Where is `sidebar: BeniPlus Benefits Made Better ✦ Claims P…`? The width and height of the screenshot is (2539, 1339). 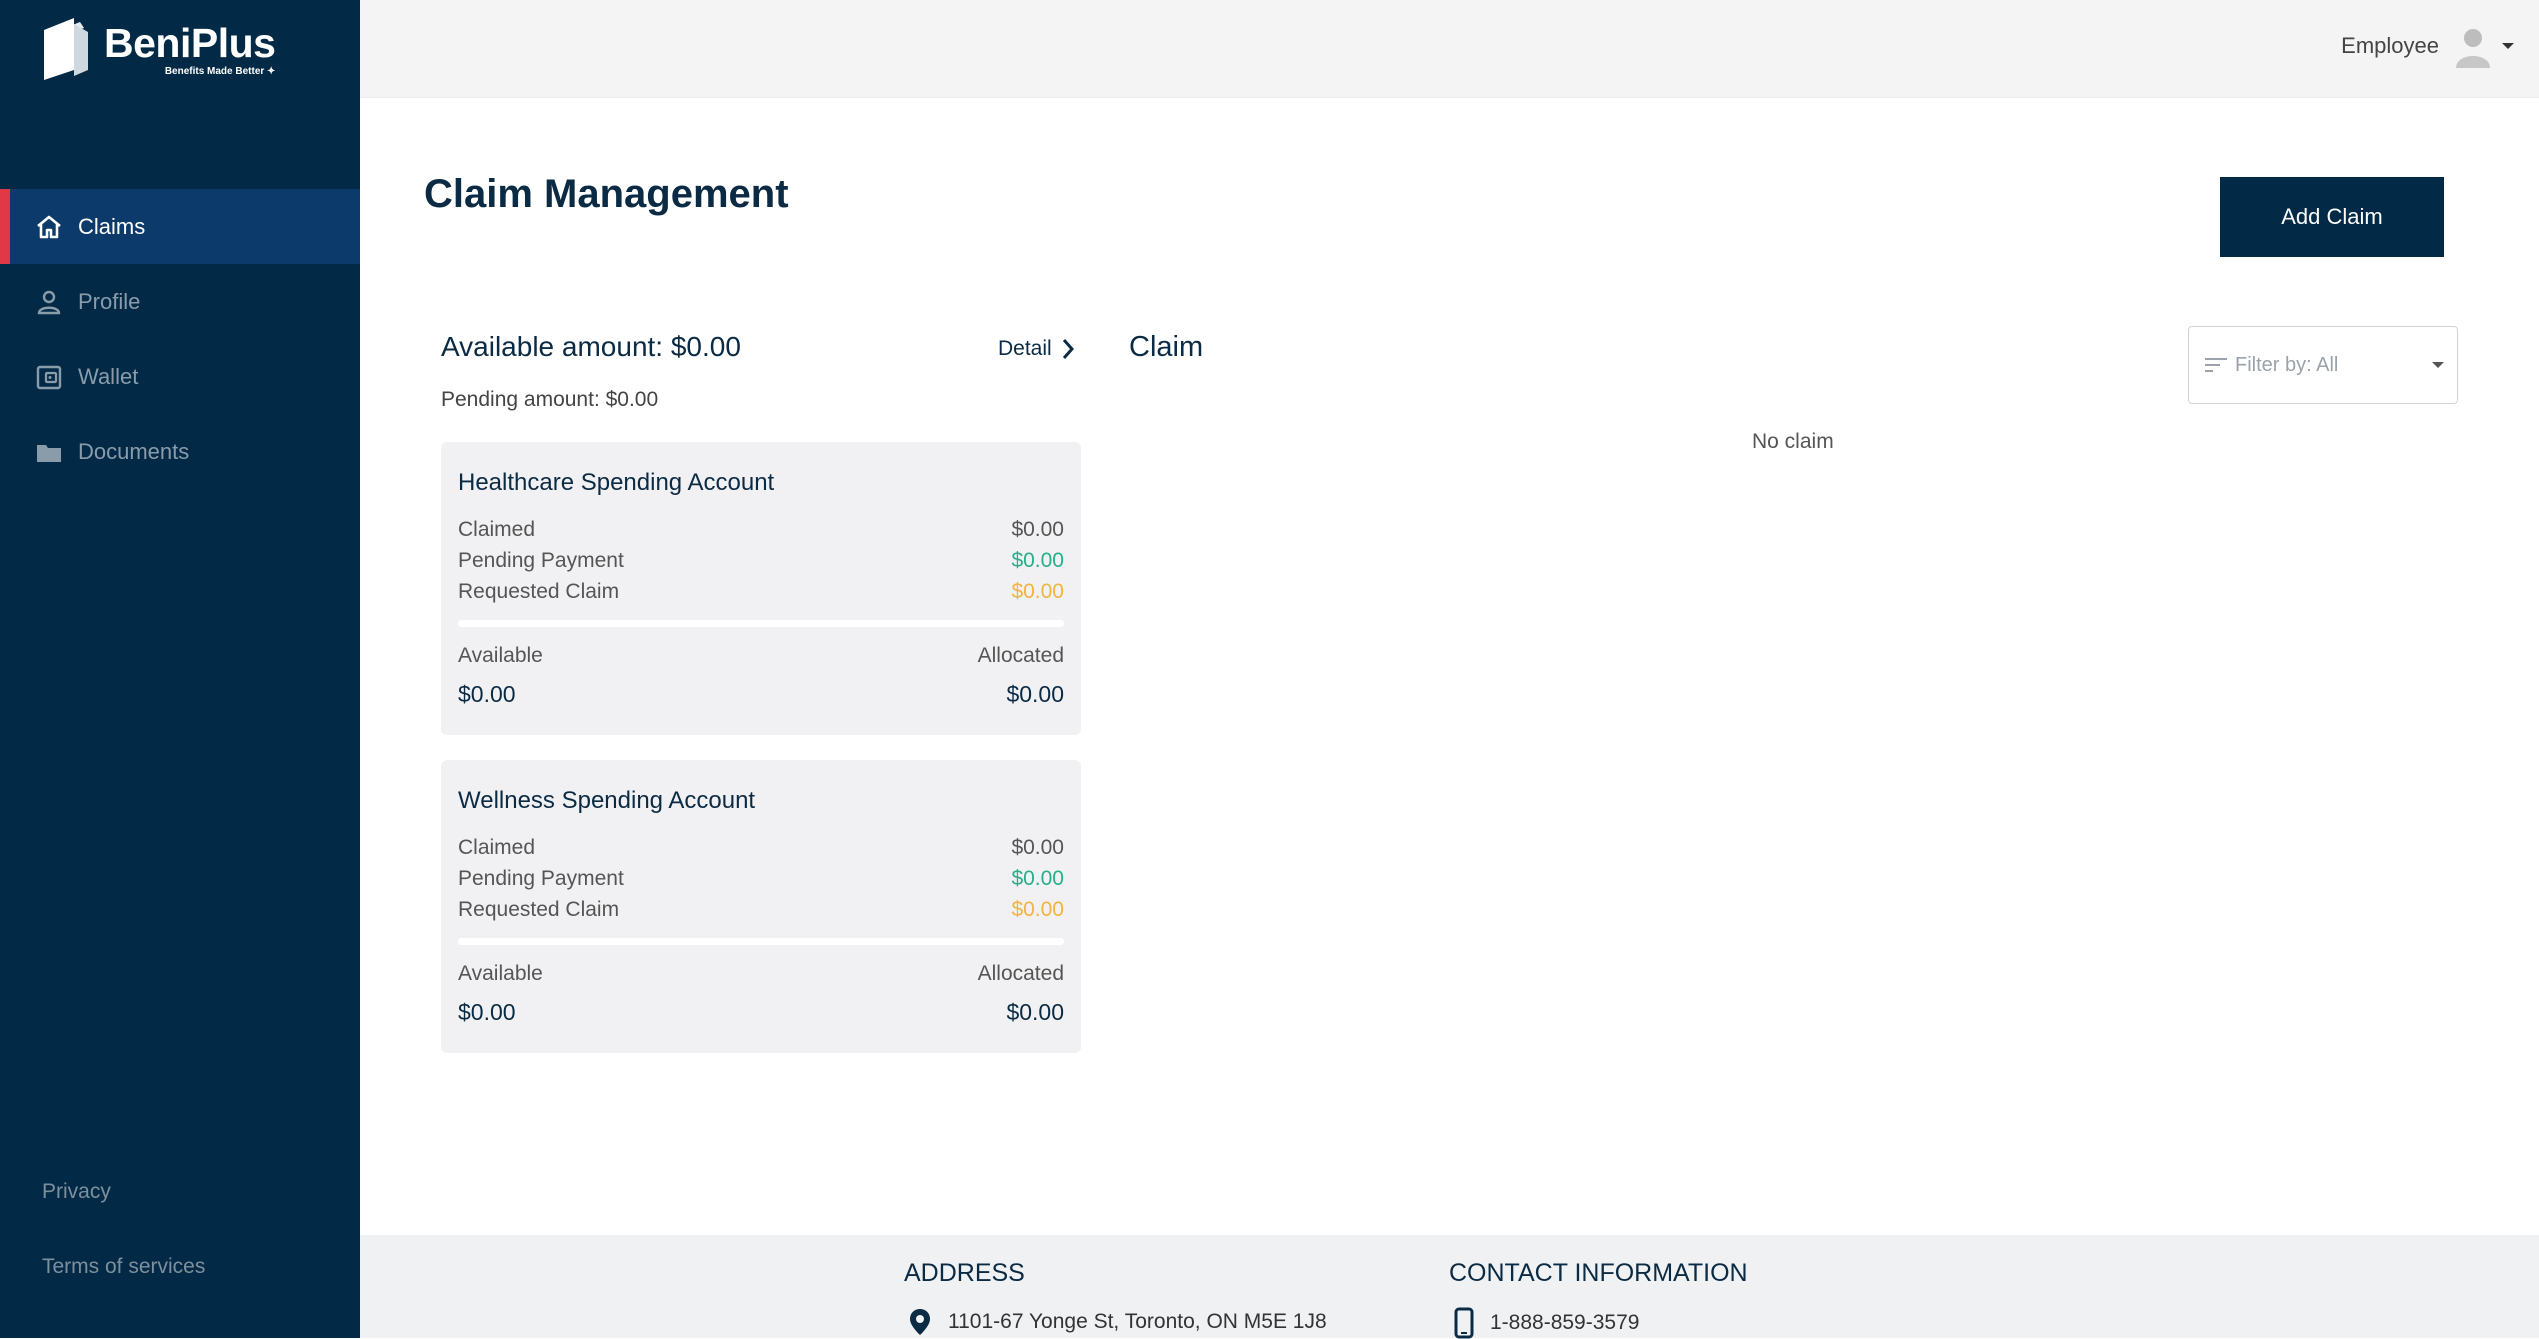 sidebar: BeniPlus Benefits Made Better ✦ Claims P… is located at coordinates (180, 669).